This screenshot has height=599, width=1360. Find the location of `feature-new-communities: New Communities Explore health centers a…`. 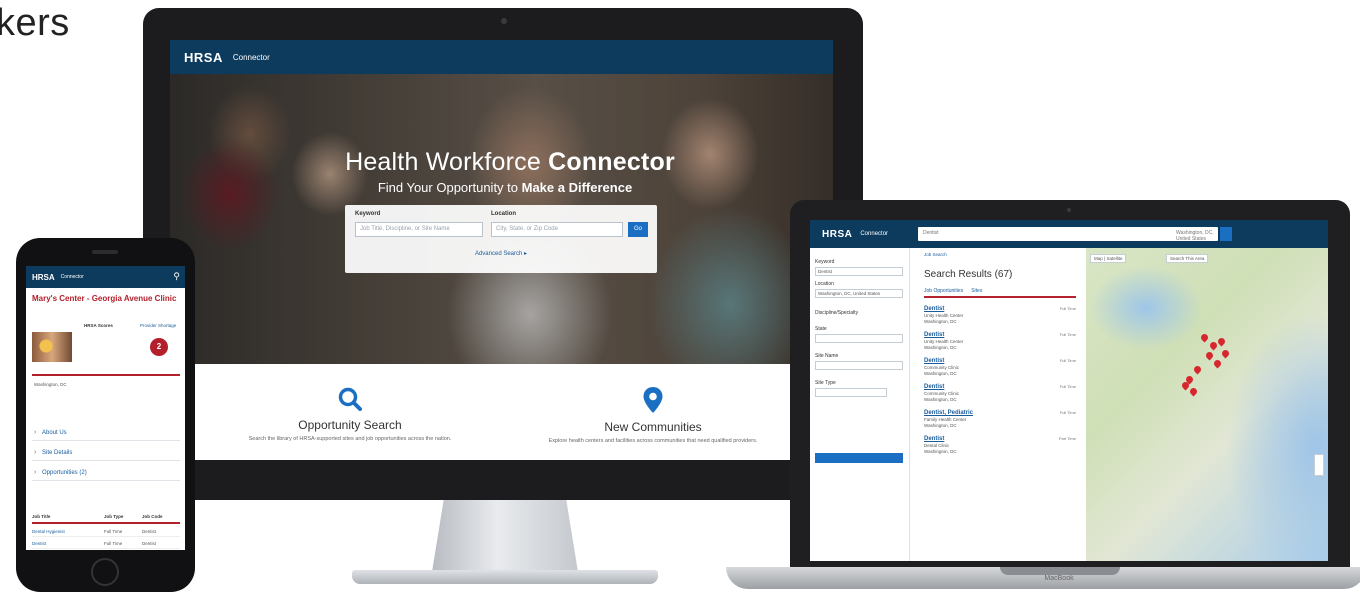

feature-new-communities: New Communities Explore health centers a… is located at coordinates (653, 415).